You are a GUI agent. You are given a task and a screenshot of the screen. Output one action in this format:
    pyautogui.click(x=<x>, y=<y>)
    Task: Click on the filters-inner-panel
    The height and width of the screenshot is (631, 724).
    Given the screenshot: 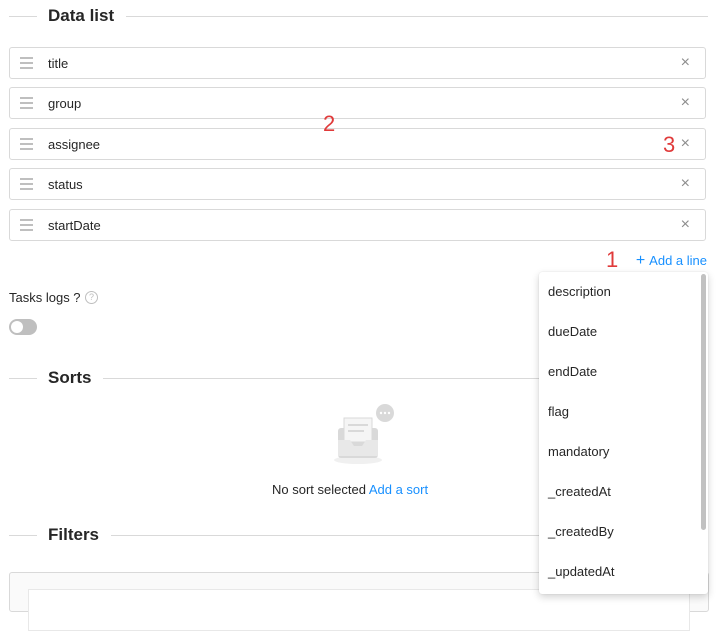 What is the action you would take?
    pyautogui.click(x=359, y=610)
    